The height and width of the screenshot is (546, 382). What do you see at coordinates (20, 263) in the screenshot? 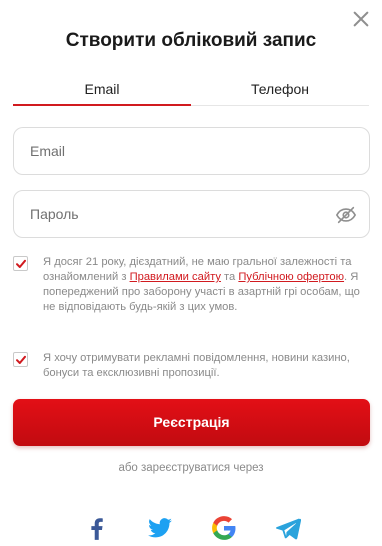
I see `age-consent-checkbox` at bounding box center [20, 263].